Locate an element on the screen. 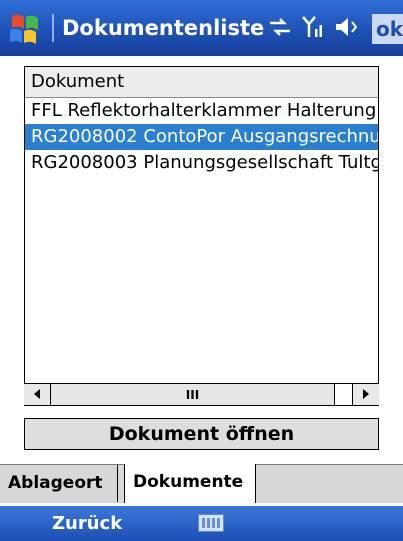 The image size is (403, 541). keyboard-icon is located at coordinates (211, 523).